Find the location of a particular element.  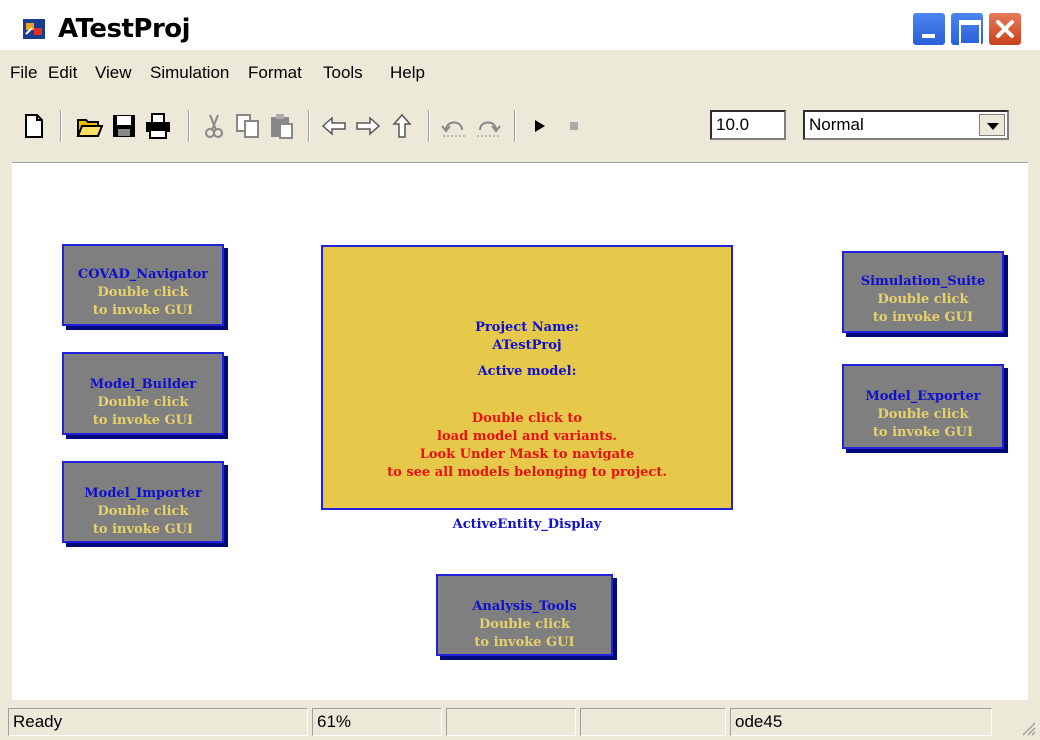

menu-file: File is located at coordinates (23, 73).